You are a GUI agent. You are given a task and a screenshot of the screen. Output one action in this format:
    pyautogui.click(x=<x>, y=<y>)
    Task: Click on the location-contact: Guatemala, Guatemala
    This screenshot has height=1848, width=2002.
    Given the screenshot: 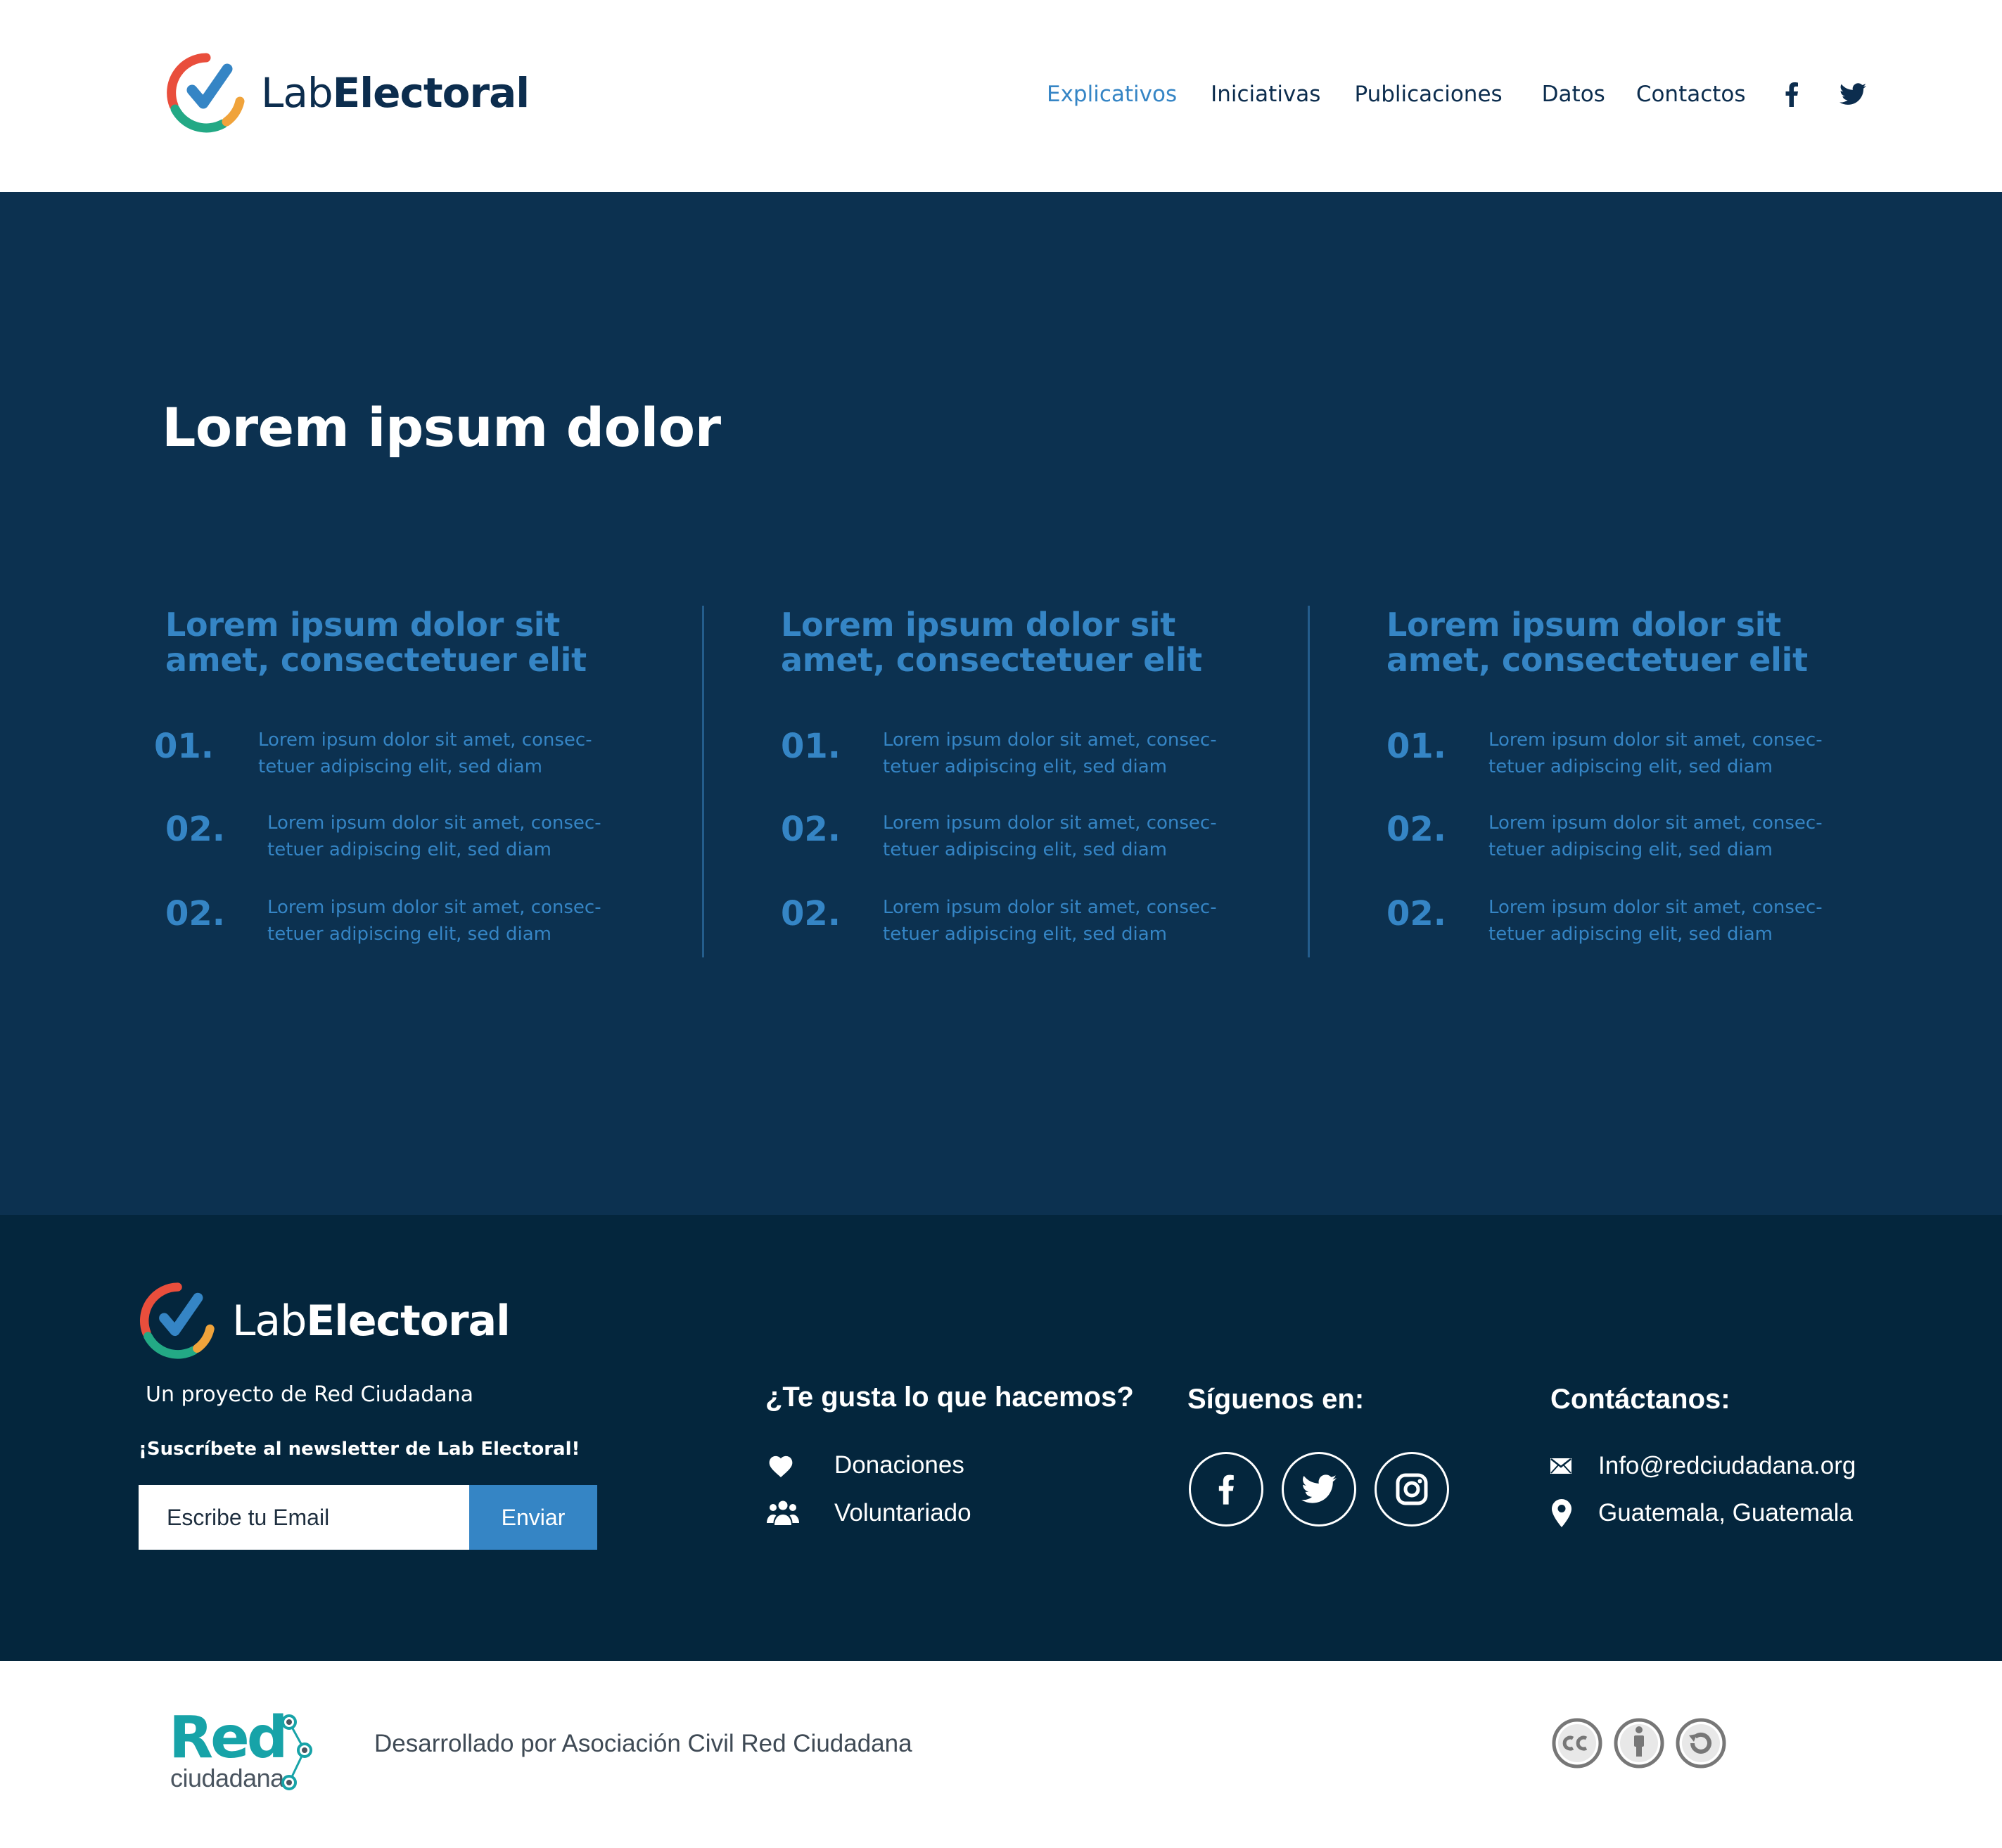 What is the action you would take?
    pyautogui.click(x=1702, y=1513)
    